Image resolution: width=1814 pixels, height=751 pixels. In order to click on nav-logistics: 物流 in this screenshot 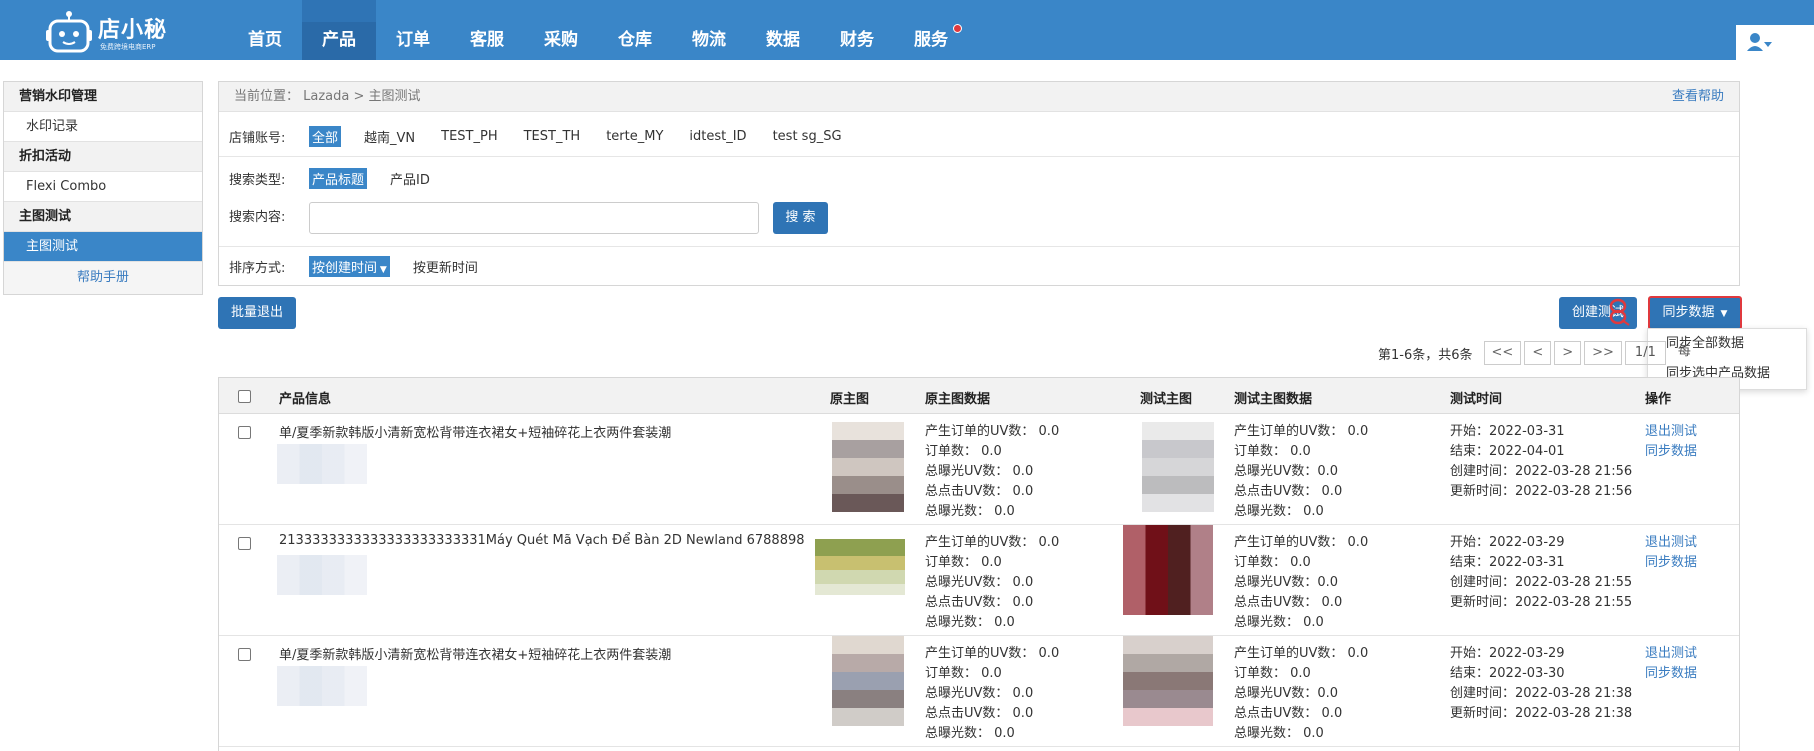, I will do `click(709, 30)`.